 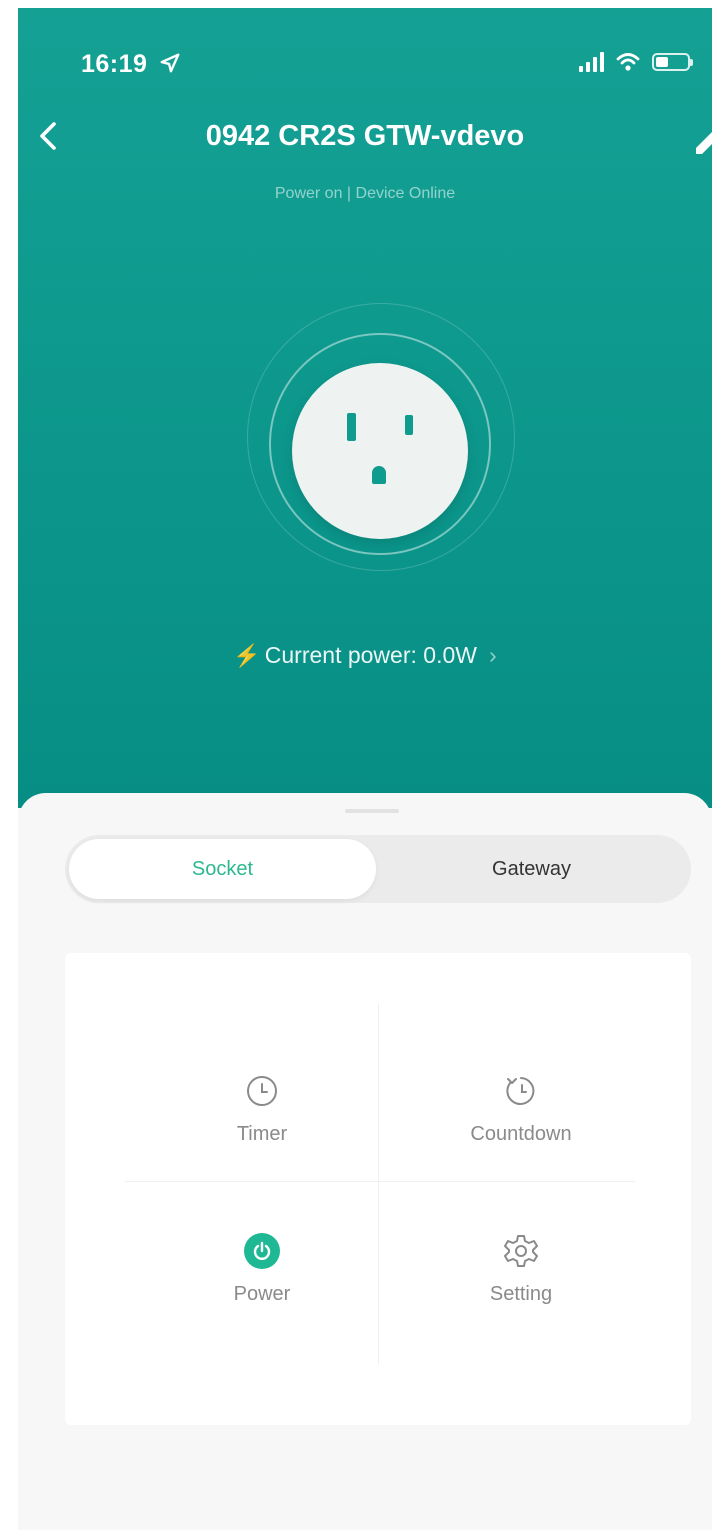 I want to click on status-time: 16:19, so click(x=131, y=64).